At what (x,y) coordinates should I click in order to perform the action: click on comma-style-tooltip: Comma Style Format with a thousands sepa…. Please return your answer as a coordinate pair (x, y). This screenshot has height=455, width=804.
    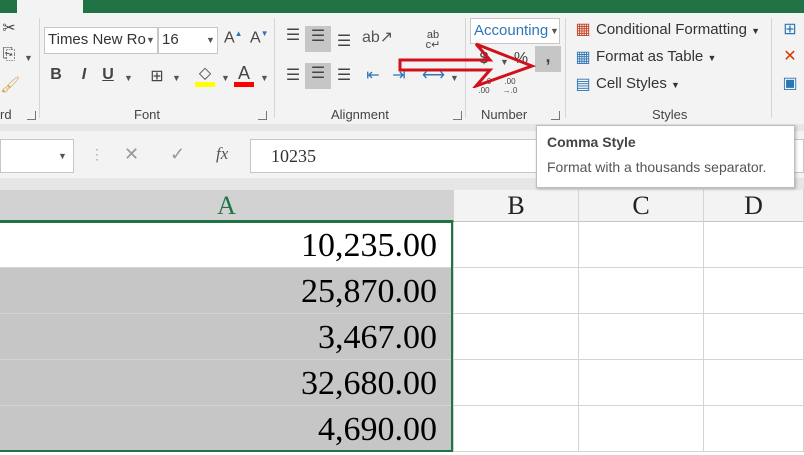
    Looking at the image, I should click on (665, 156).